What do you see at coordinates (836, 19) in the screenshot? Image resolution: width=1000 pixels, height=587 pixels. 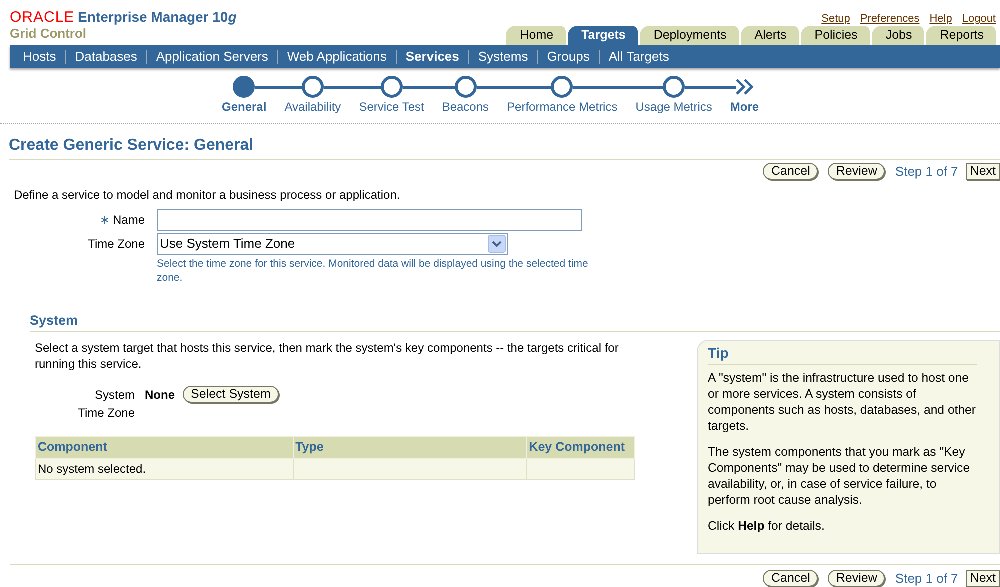 I see `header-link: Setup` at bounding box center [836, 19].